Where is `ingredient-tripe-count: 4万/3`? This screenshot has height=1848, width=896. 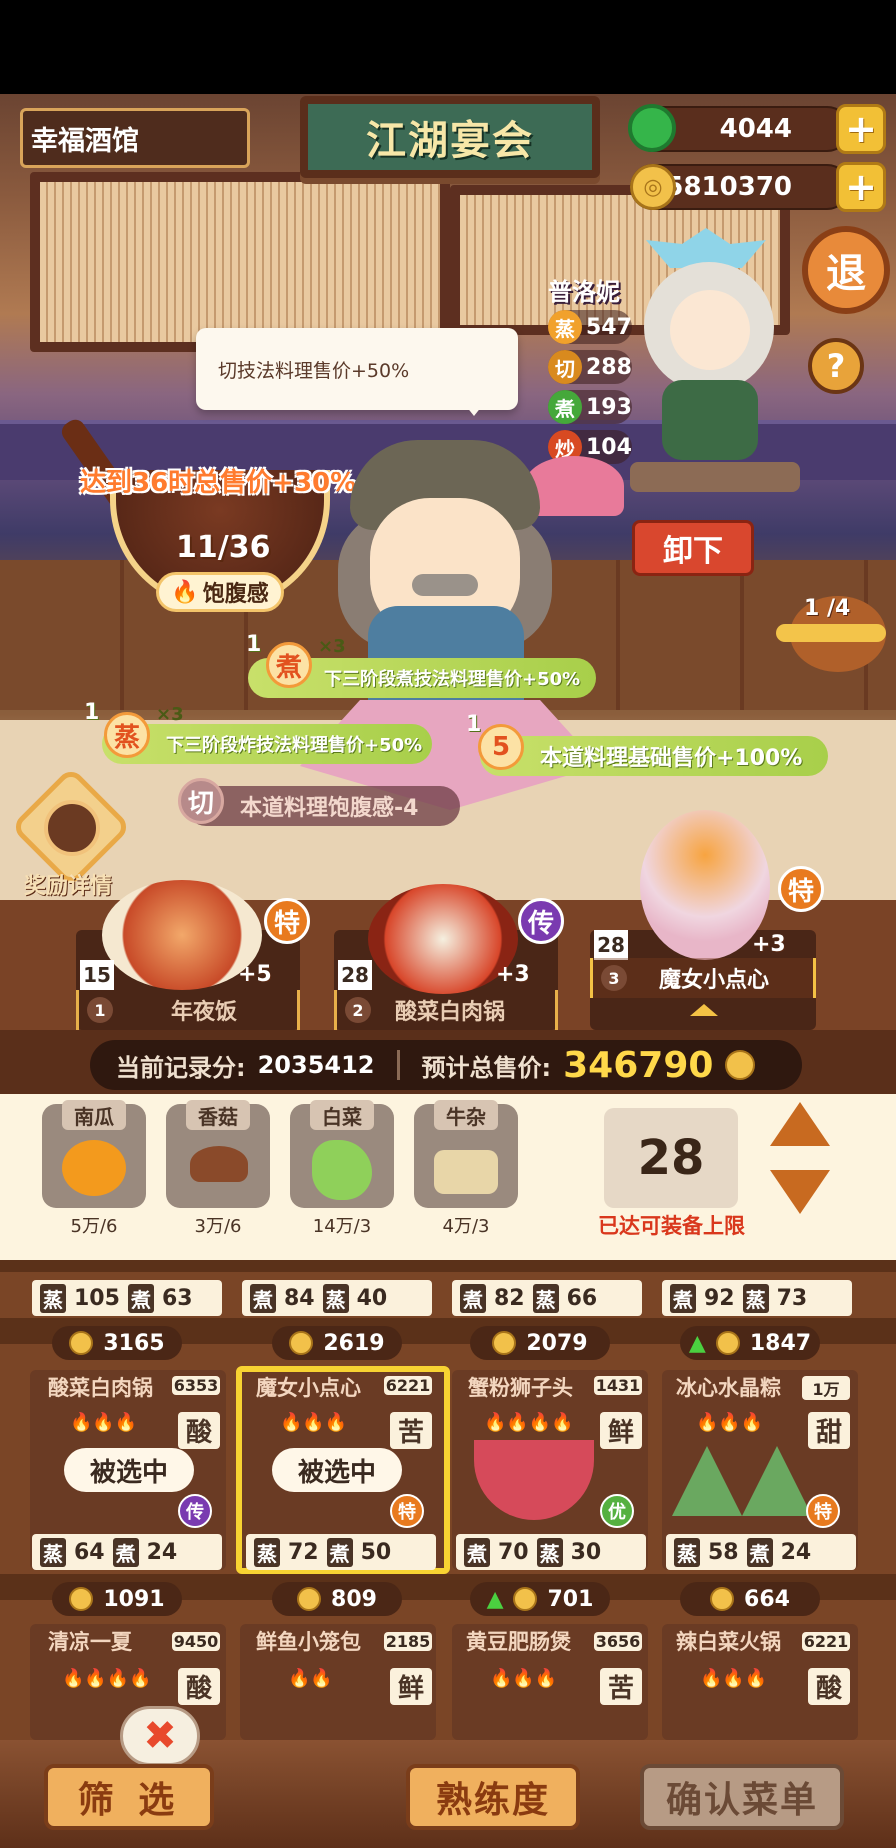
ingredient-tripe-count: 4万/3 is located at coordinates (466, 1226).